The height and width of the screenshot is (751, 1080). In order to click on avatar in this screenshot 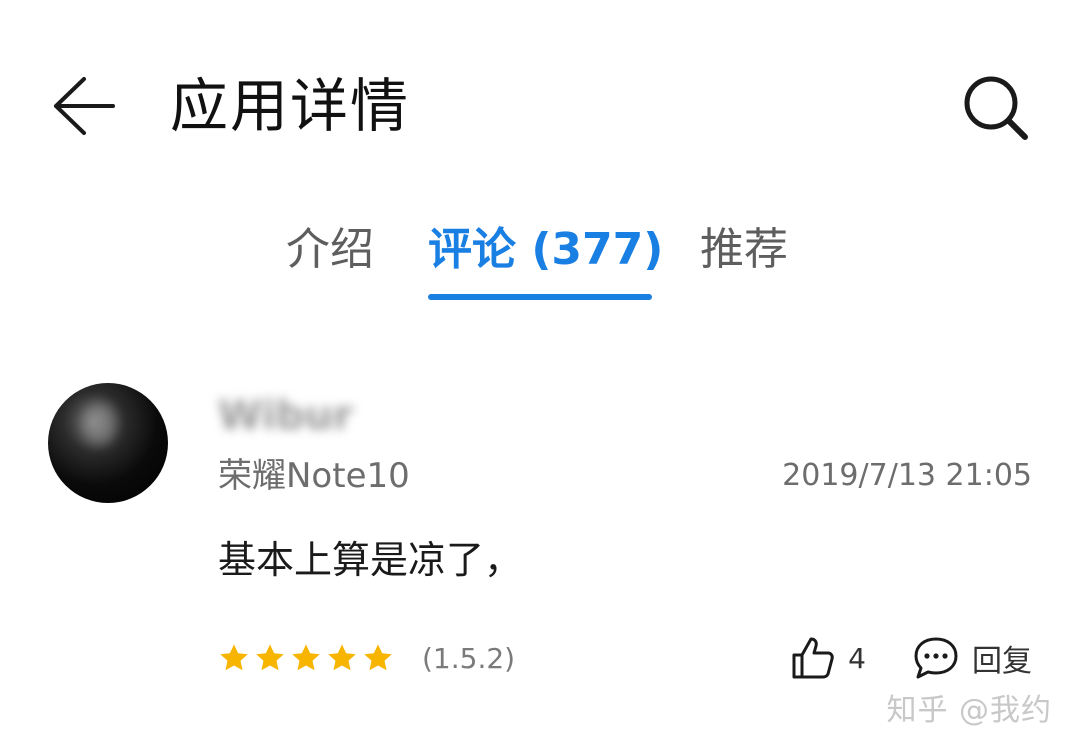, I will do `click(108, 443)`.